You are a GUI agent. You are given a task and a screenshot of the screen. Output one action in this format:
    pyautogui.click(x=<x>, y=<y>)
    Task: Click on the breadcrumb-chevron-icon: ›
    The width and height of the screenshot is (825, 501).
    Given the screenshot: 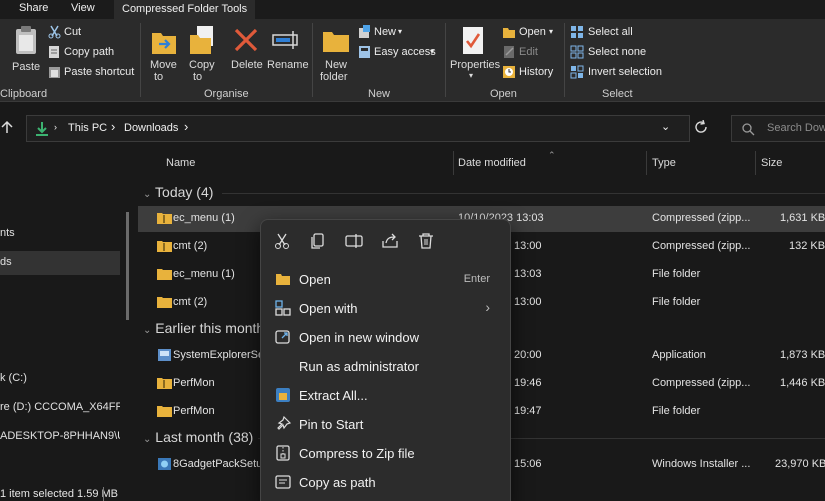 What is the action you would take?
    pyautogui.click(x=113, y=126)
    